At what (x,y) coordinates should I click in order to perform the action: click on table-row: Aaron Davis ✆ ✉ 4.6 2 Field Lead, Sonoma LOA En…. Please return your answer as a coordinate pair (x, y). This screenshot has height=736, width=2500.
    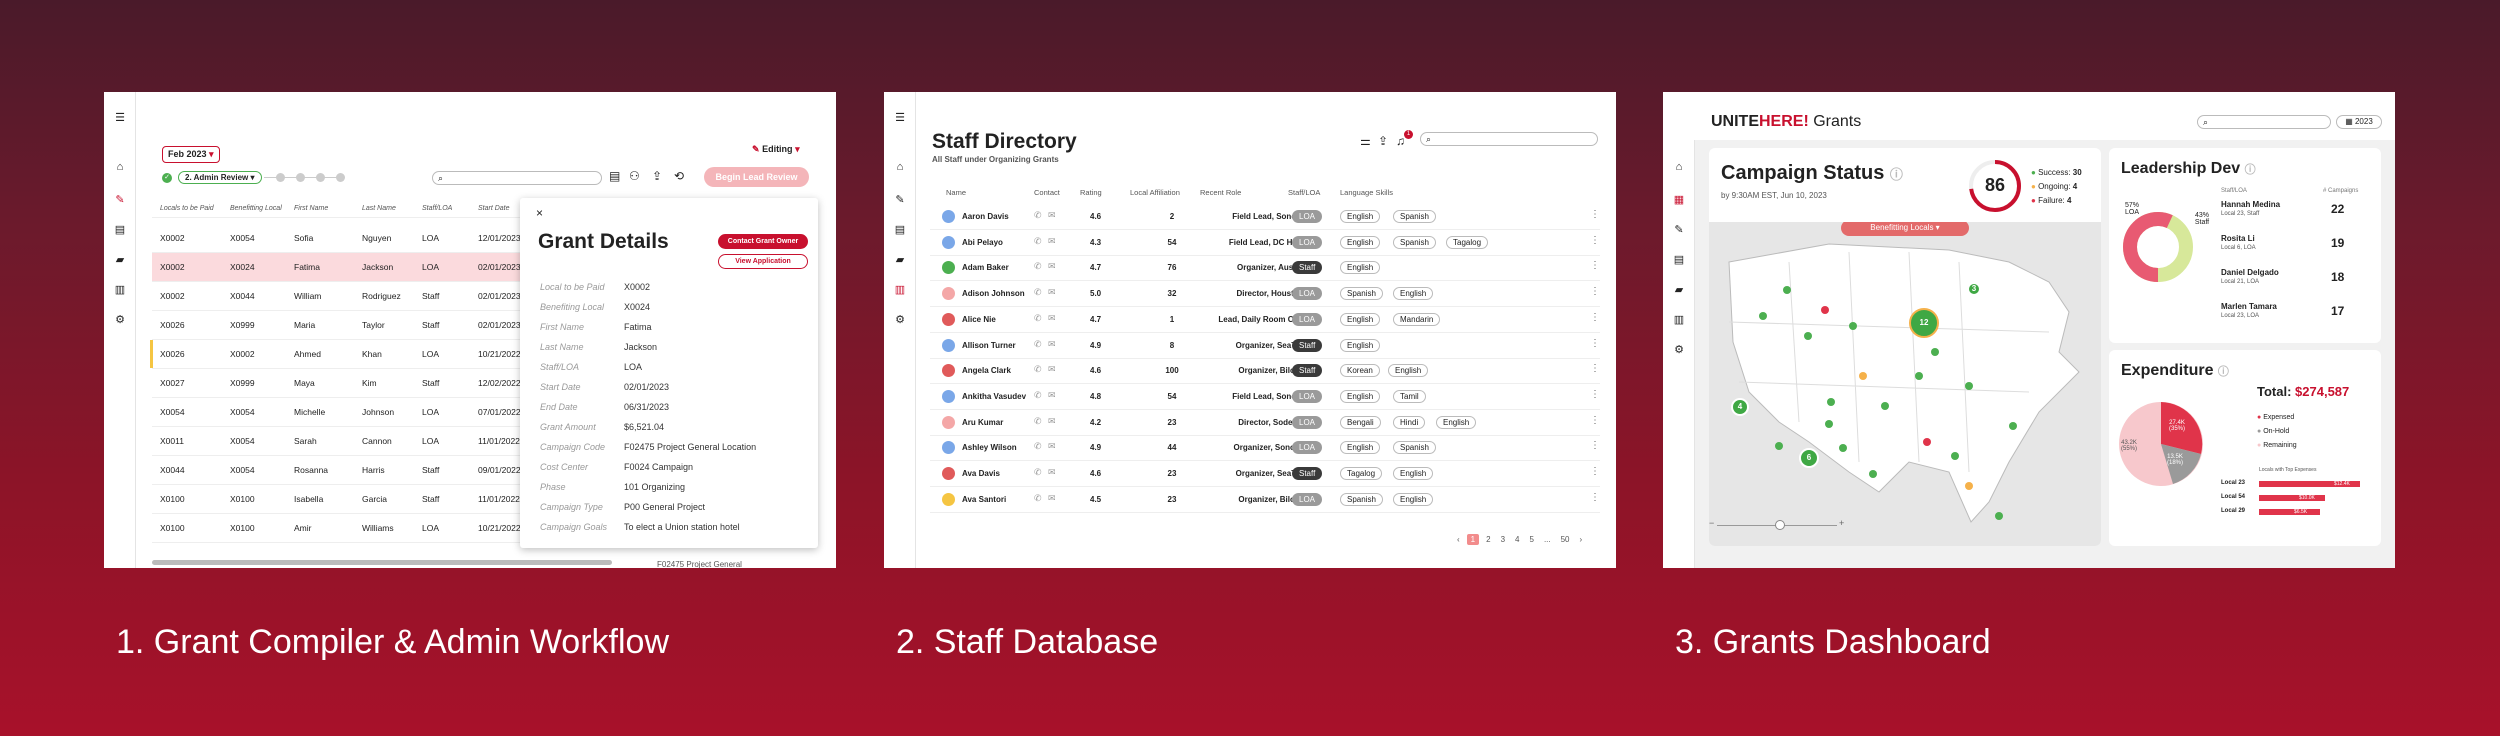
    Looking at the image, I should click on (1265, 217).